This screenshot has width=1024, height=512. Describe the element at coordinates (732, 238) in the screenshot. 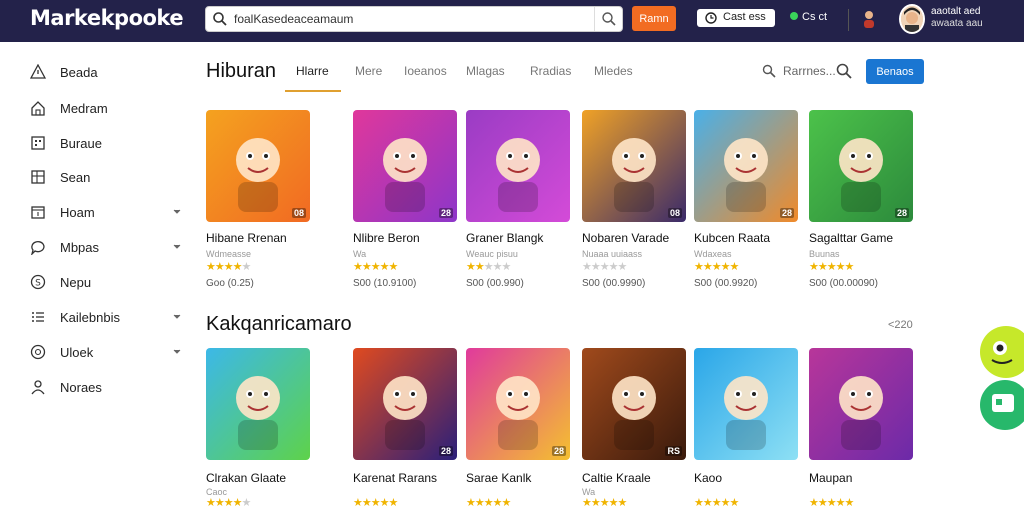

I see `game-title: Kubcen Raata` at that location.